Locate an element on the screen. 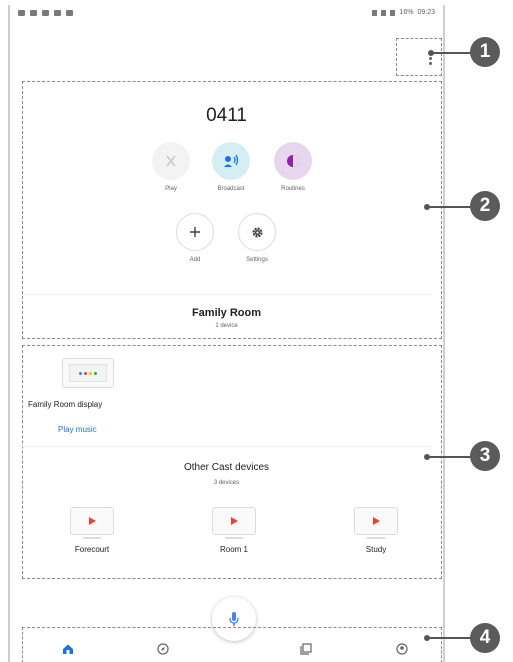  add-icon is located at coordinates (195, 232).